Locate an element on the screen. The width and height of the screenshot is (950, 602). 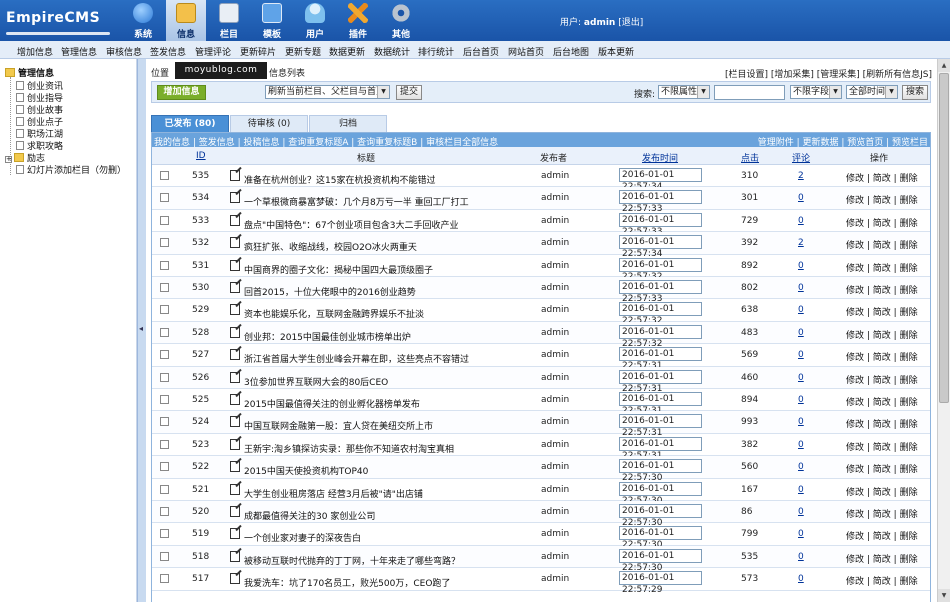
field-select: 不限字段 is located at coordinates (816, 92).